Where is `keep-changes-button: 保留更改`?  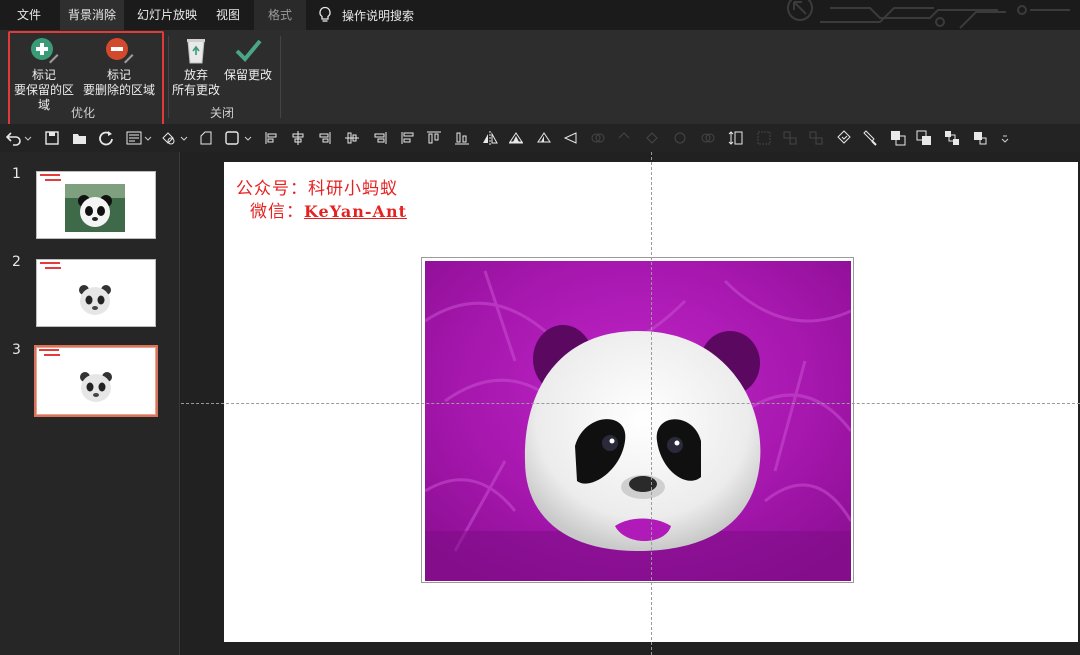 keep-changes-button: 保留更改 is located at coordinates (248, 59).